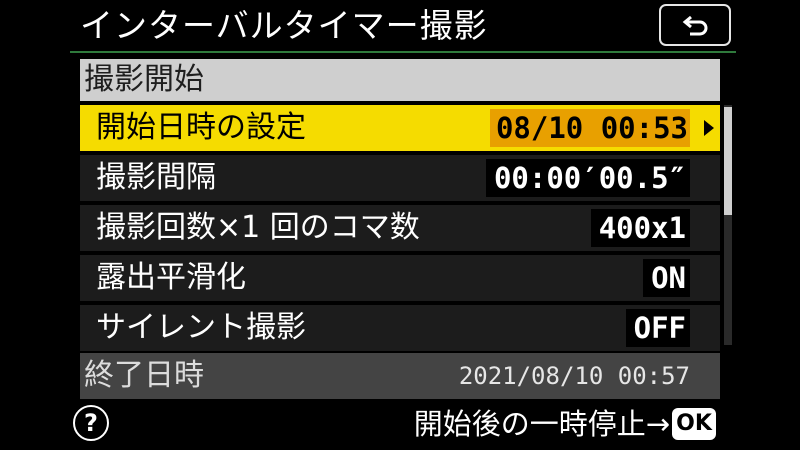 The image size is (800, 450). I want to click on hint-text: 開始後の一時停止→, so click(541, 424).